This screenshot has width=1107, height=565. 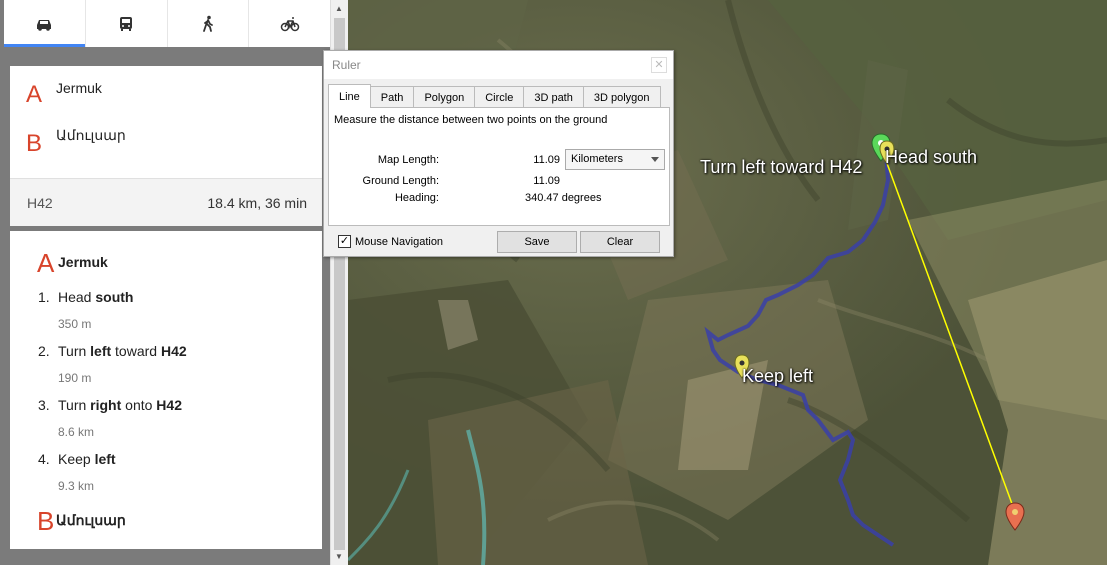 What do you see at coordinates (91, 135) in the screenshot?
I see `destination-field: Ամուլսար` at bounding box center [91, 135].